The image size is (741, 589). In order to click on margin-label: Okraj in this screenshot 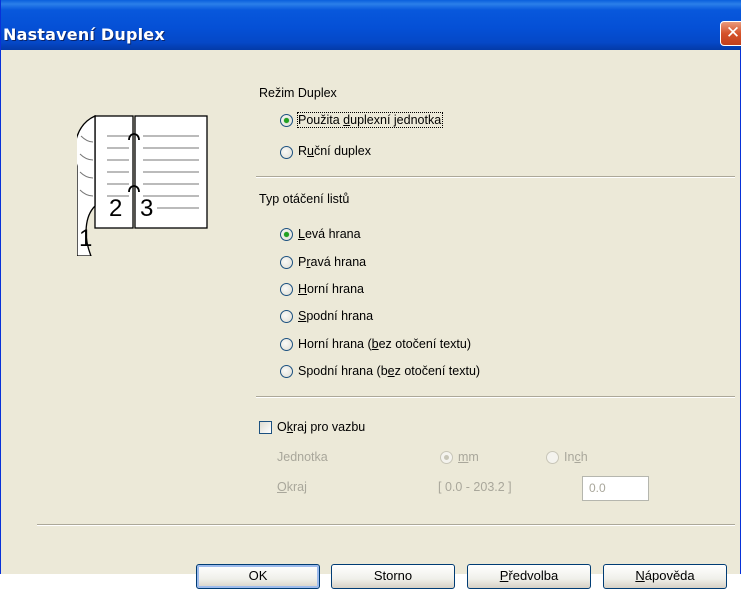, I will do `click(292, 487)`.